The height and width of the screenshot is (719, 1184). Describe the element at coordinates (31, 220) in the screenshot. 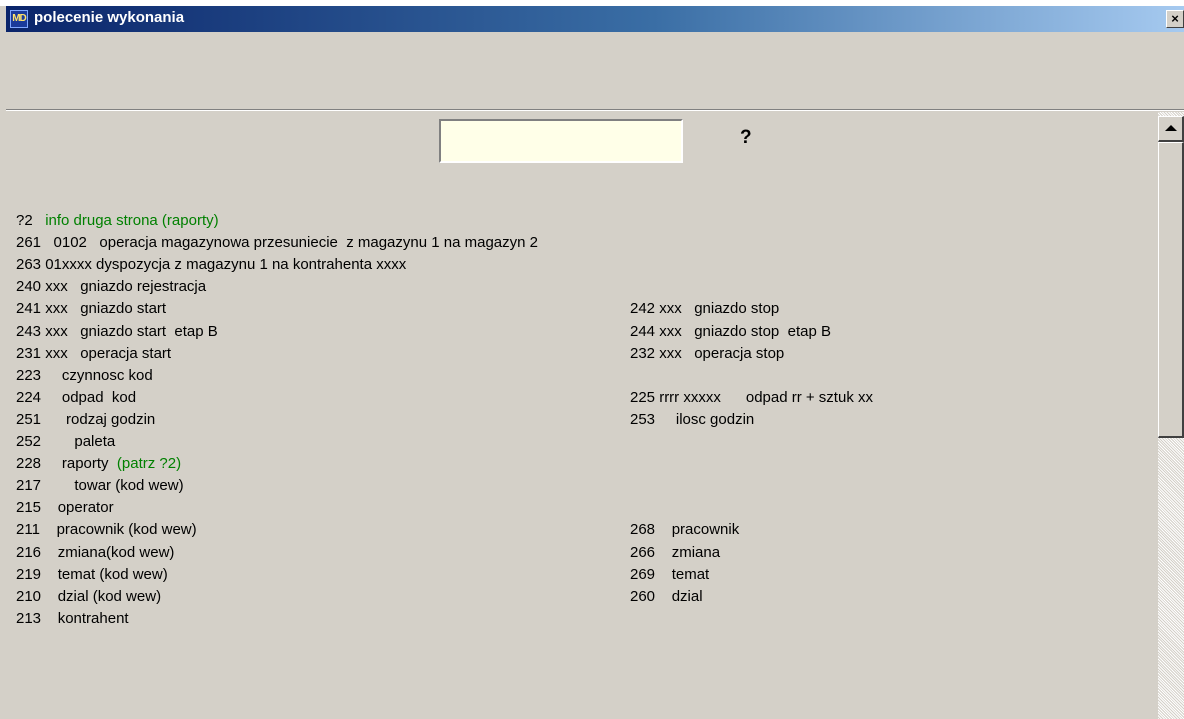

I see `command-text: ?2` at that location.